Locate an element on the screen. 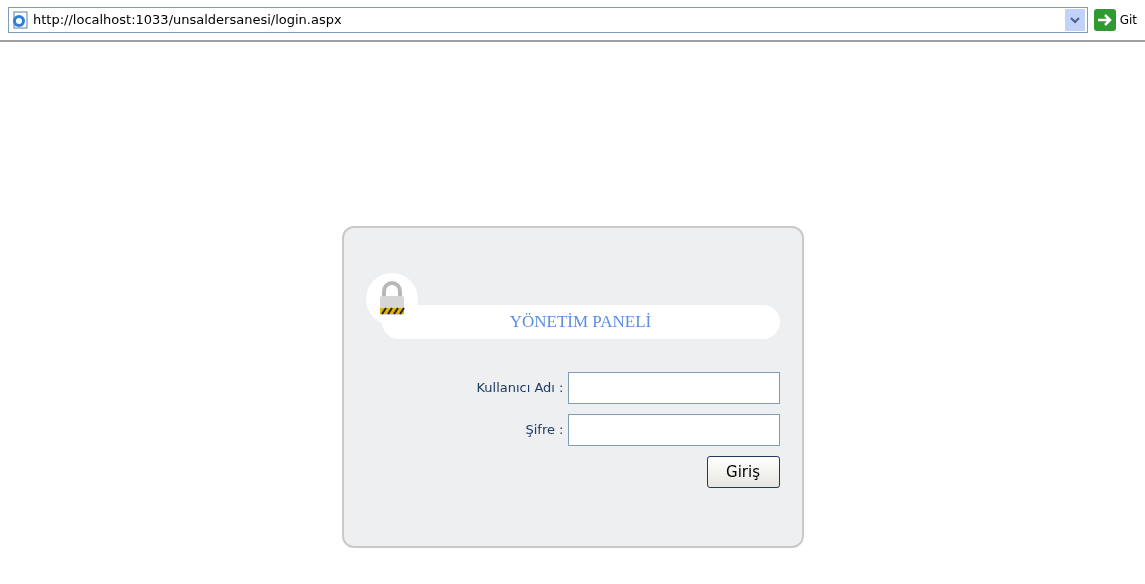 The image size is (1145, 584). address-field: http://localhost:1033/unsaldersanesi/login.aspx is located at coordinates (548, 20).